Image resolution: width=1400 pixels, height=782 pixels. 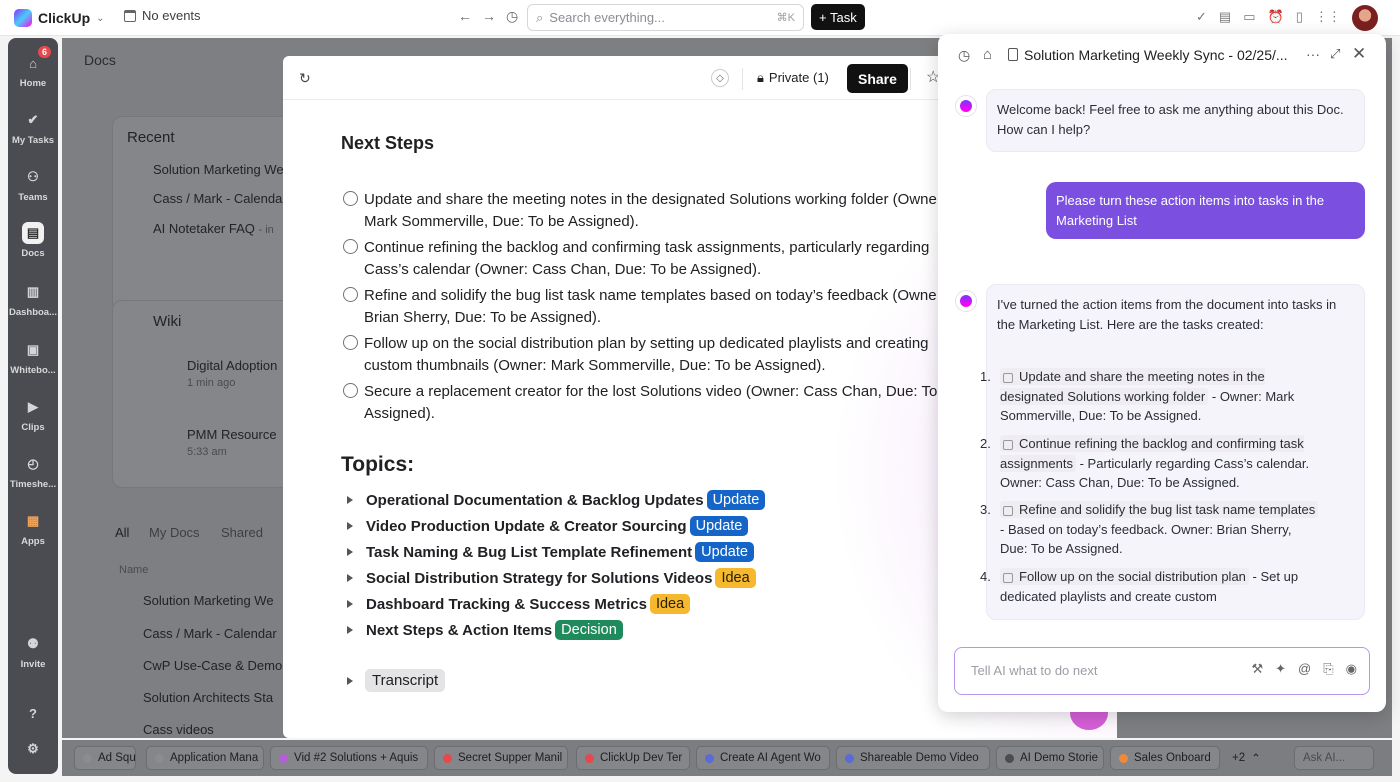 I want to click on transcript-toggle: Transcript, so click(x=405, y=680).